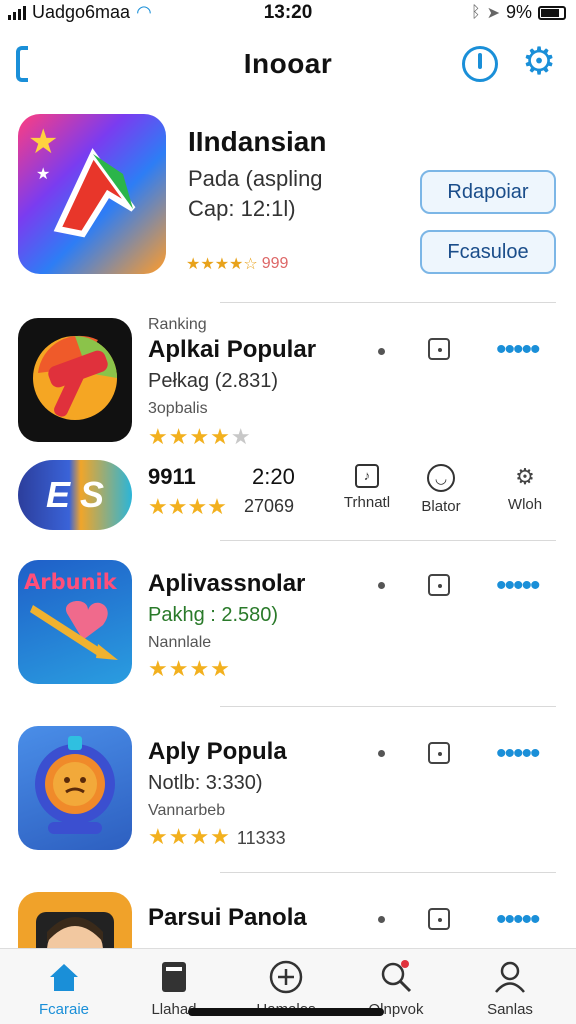  Describe the element at coordinates (64, 977) in the screenshot. I see `home-icon` at that location.